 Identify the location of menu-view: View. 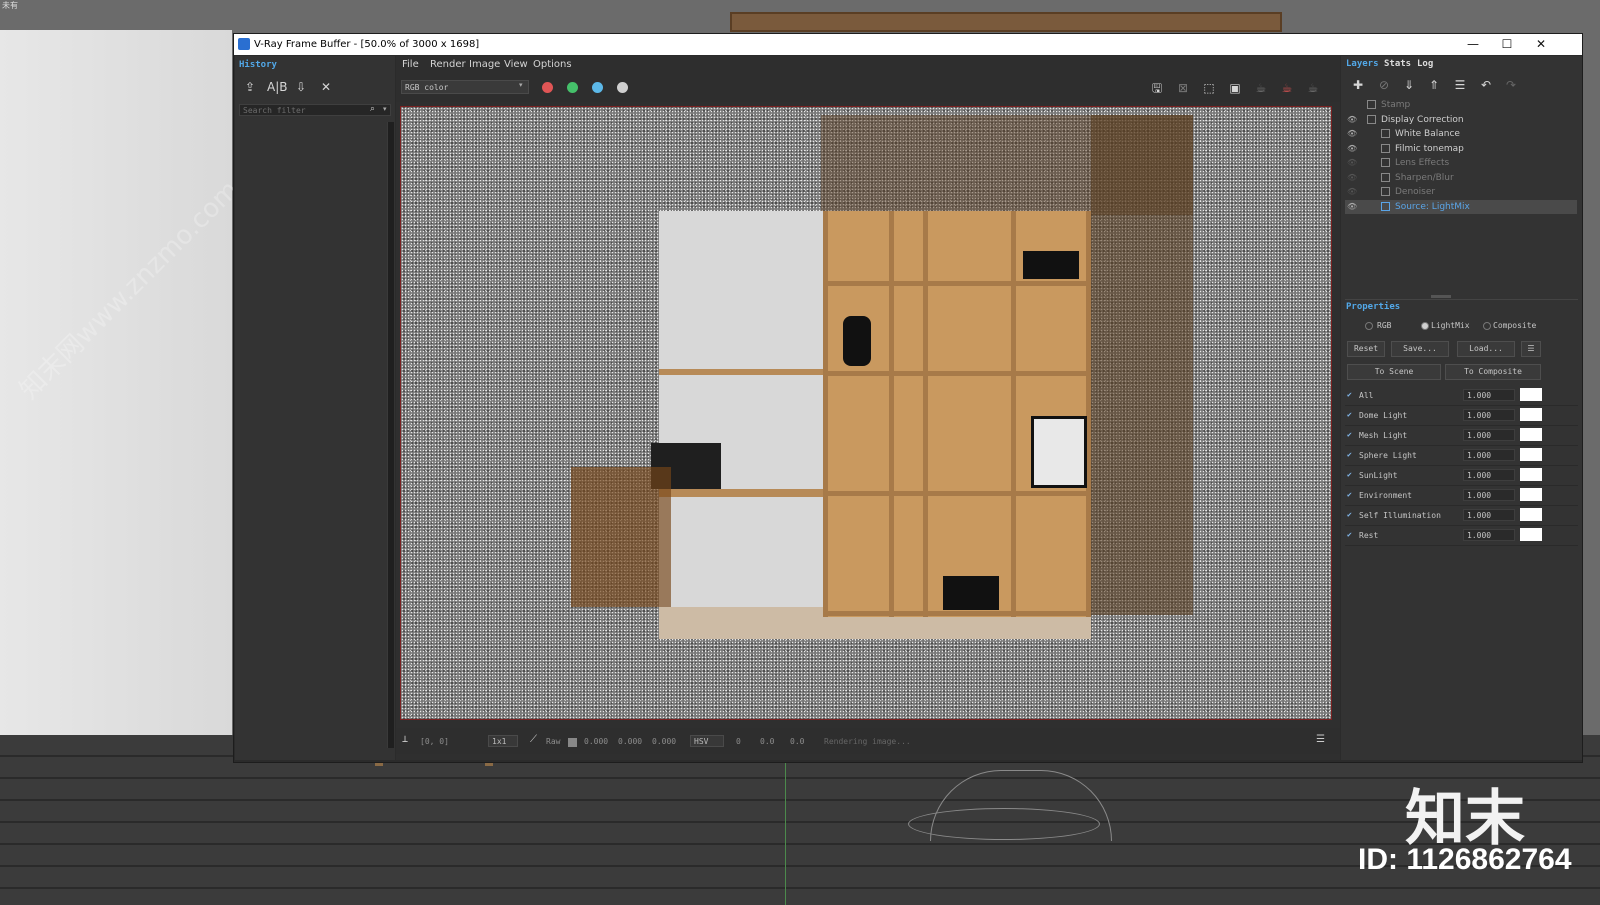
(516, 64).